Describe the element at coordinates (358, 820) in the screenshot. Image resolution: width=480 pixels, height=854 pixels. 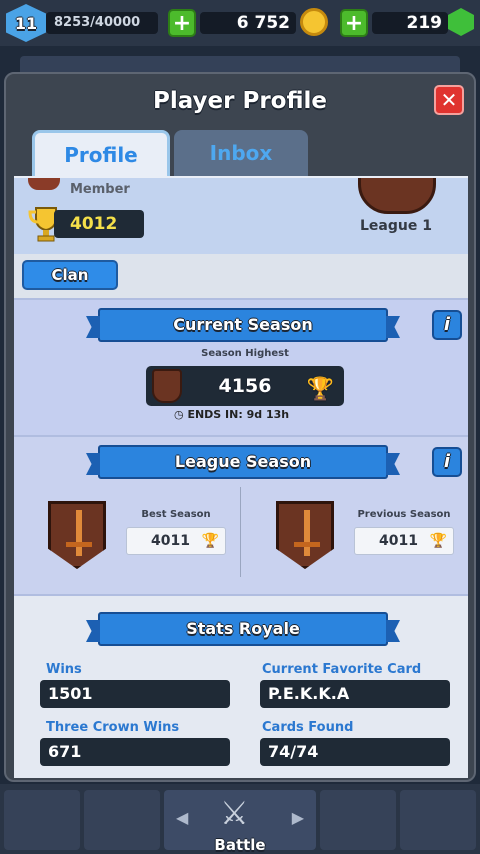
I see `nav-social-icon` at that location.